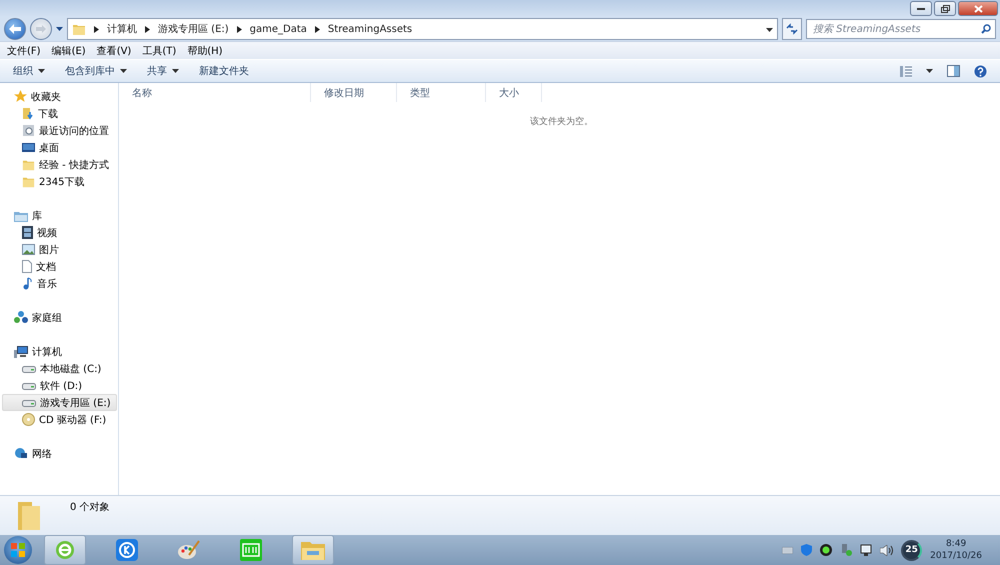 The image size is (1000, 565). Describe the element at coordinates (49, 250) in the screenshot. I see `sidebar-label: 图片` at that location.